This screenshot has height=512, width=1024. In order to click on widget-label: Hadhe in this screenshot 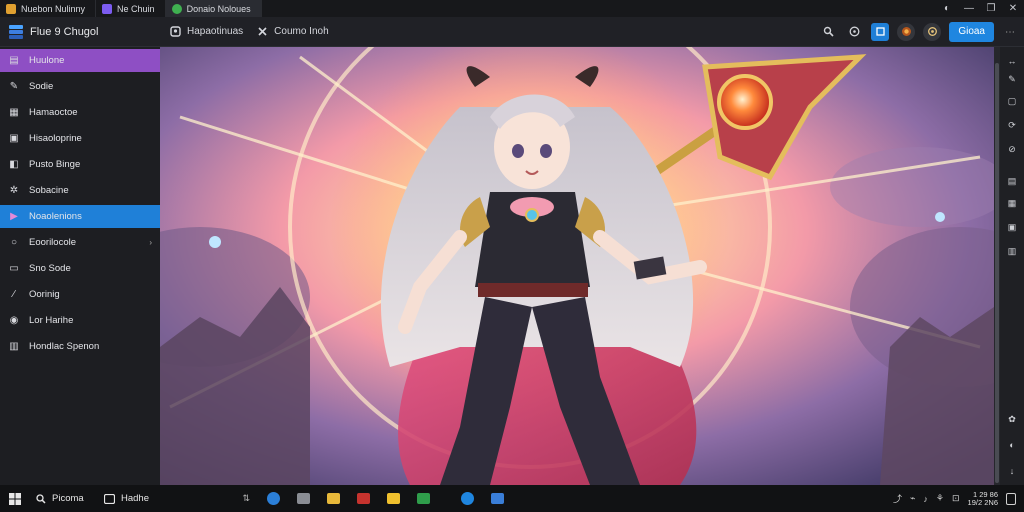, I will do `click(135, 498)`.